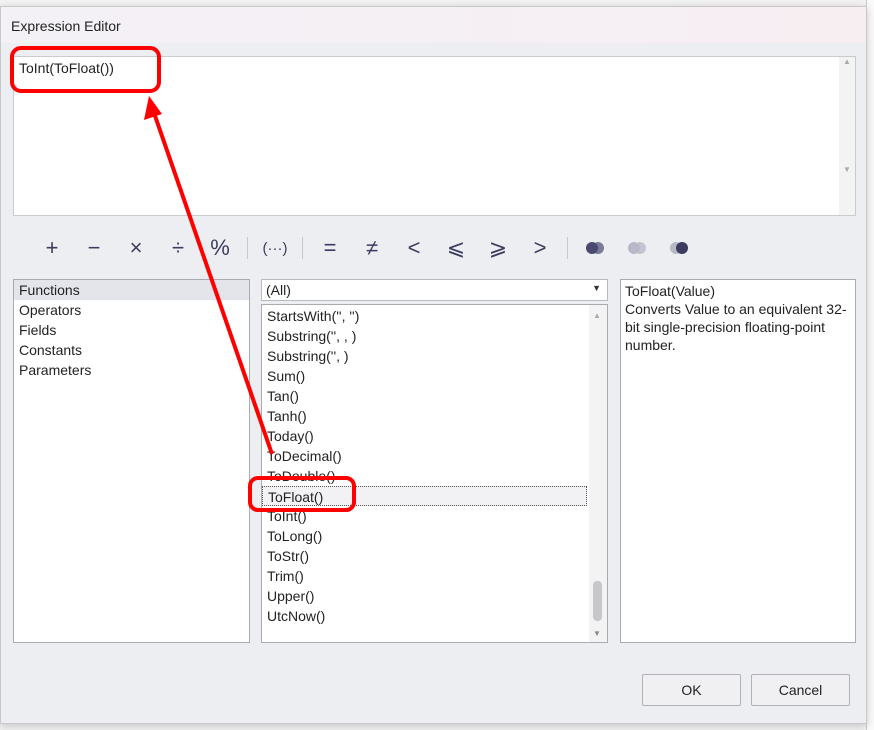  Describe the element at coordinates (275, 248) in the screenshot. I see `parentheses-button: (···)` at that location.